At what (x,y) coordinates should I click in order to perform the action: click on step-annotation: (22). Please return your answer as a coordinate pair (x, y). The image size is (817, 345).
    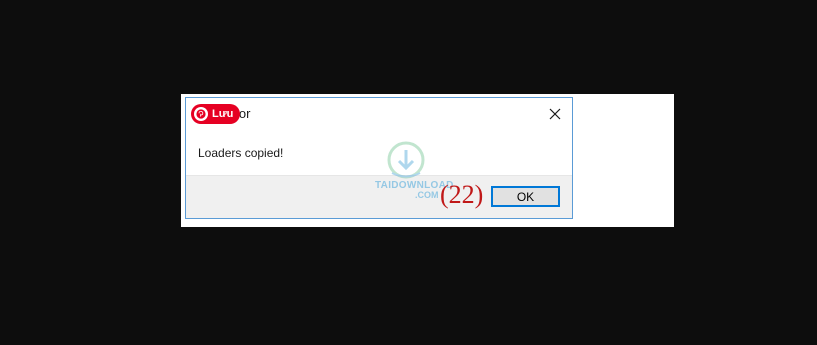
    Looking at the image, I should click on (462, 194).